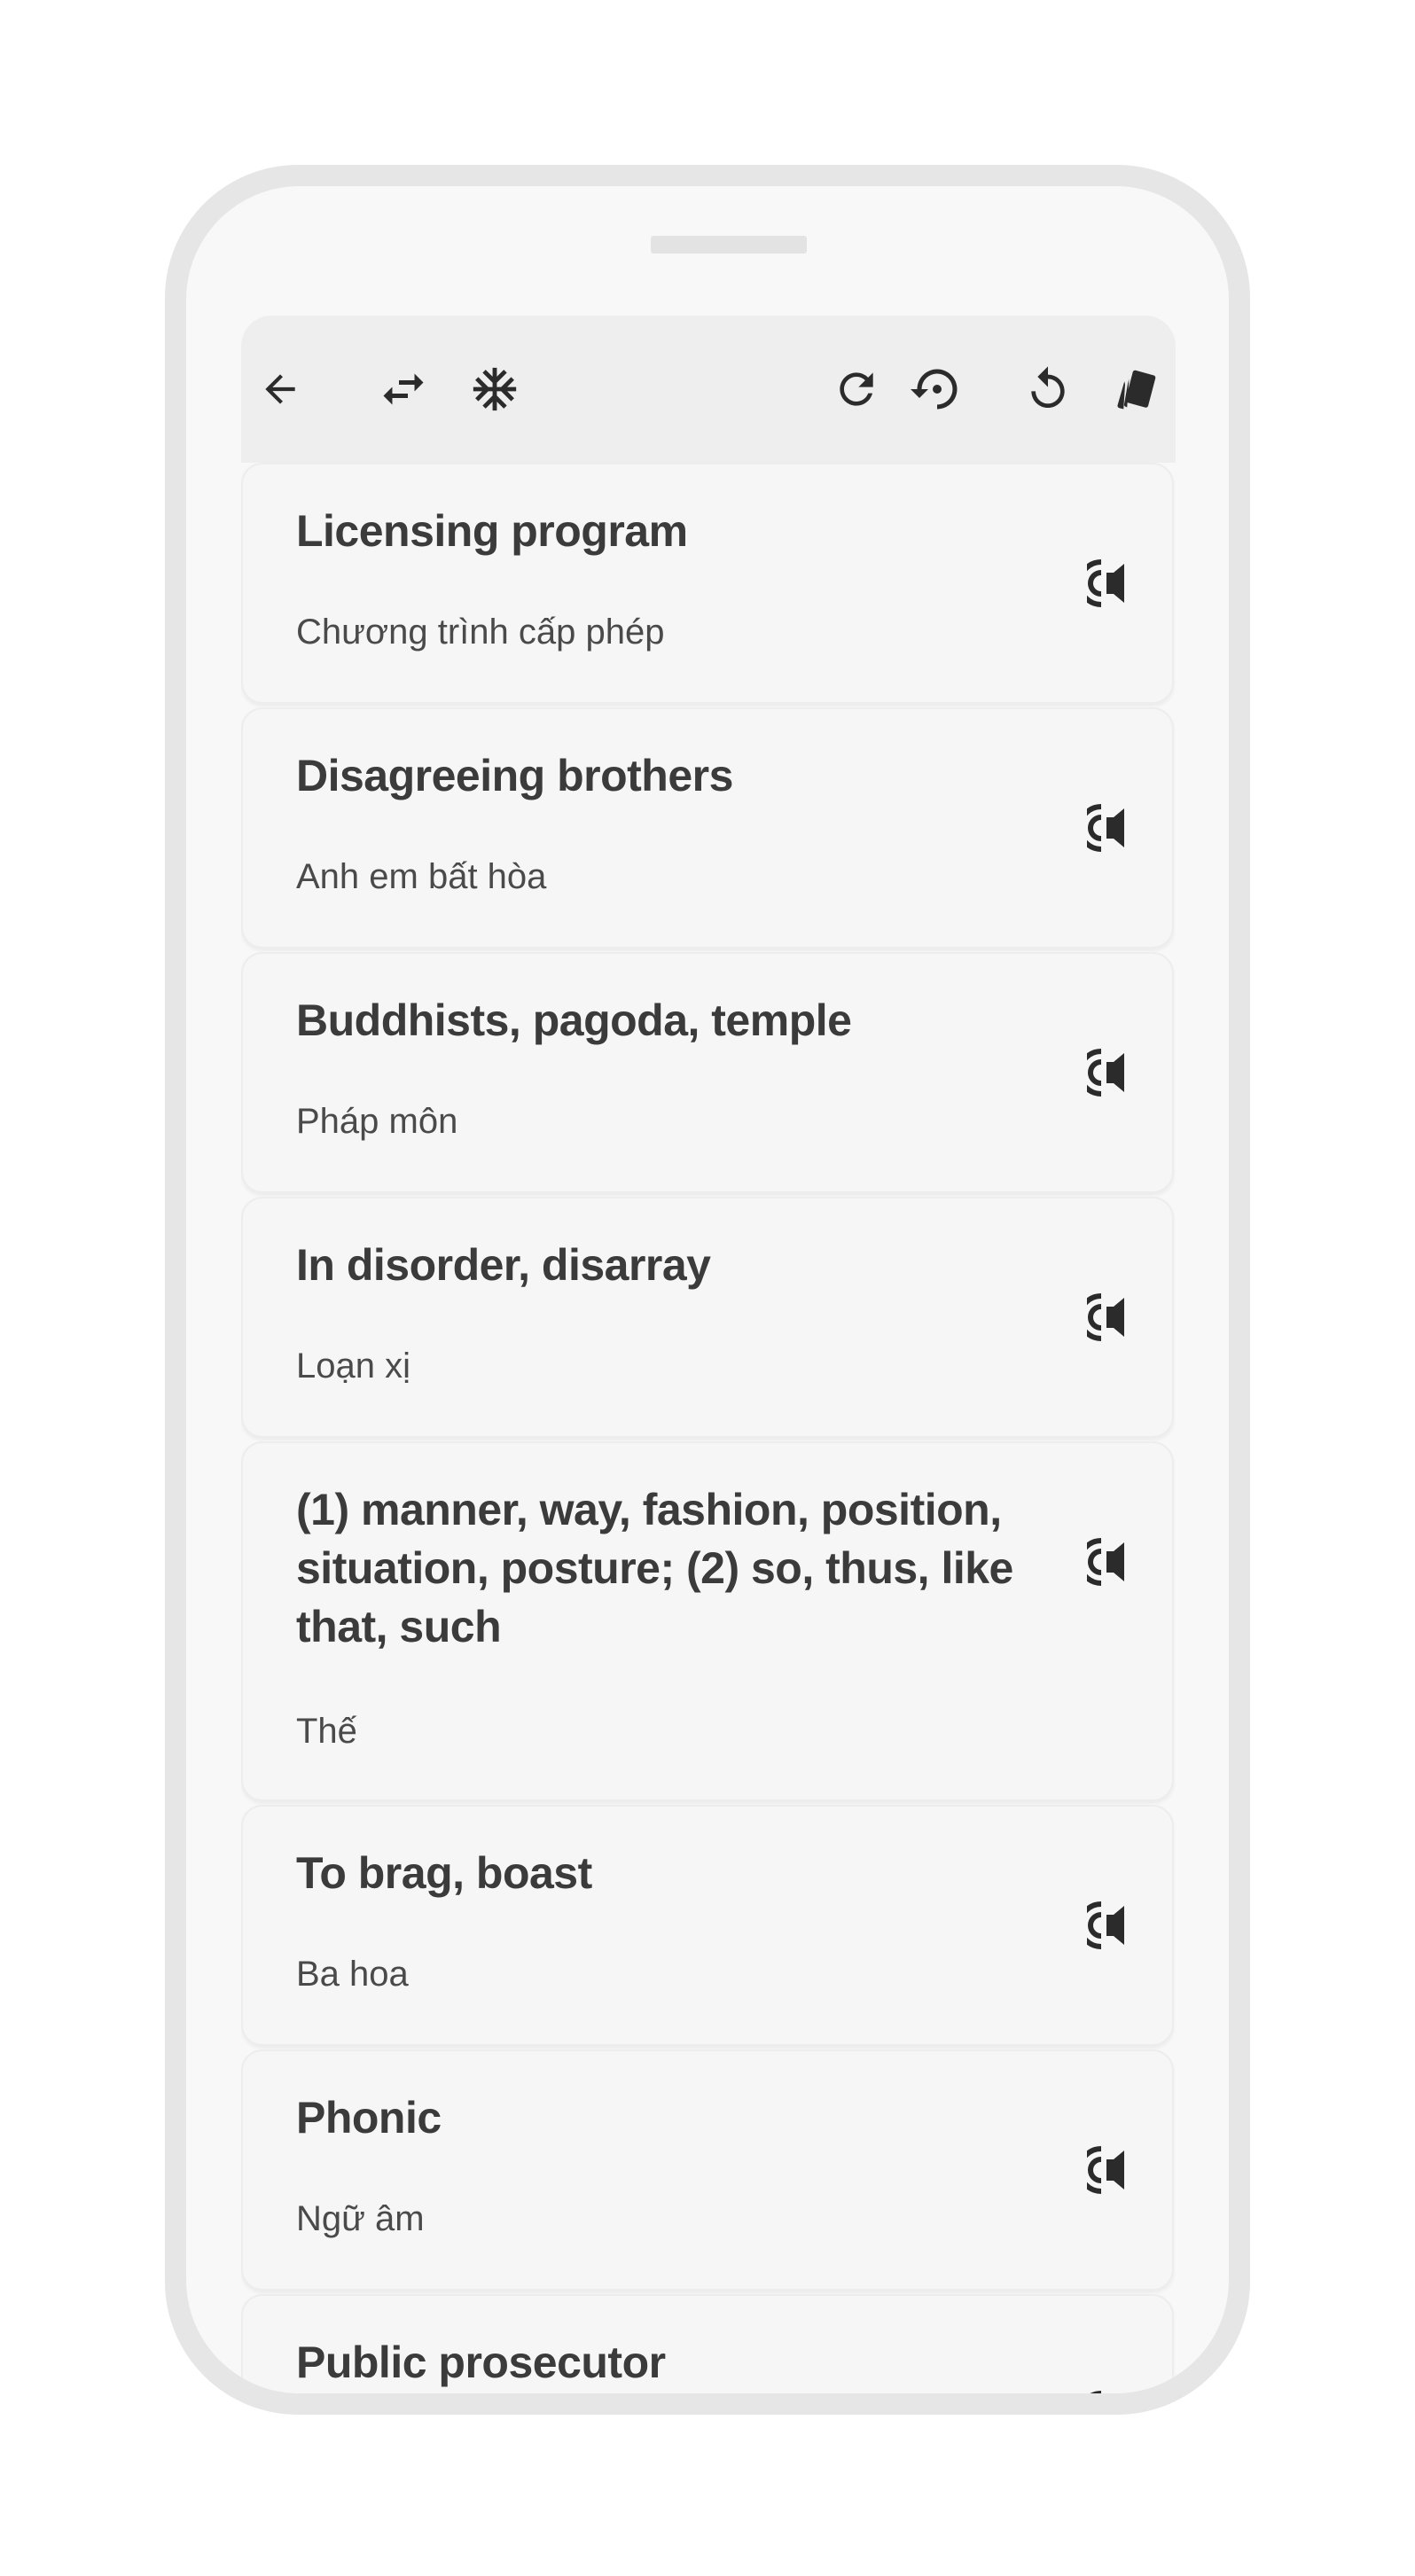  Describe the element at coordinates (707, 583) in the screenshot. I see `phrase-card: Licensing program Chương trình cấp phép` at that location.